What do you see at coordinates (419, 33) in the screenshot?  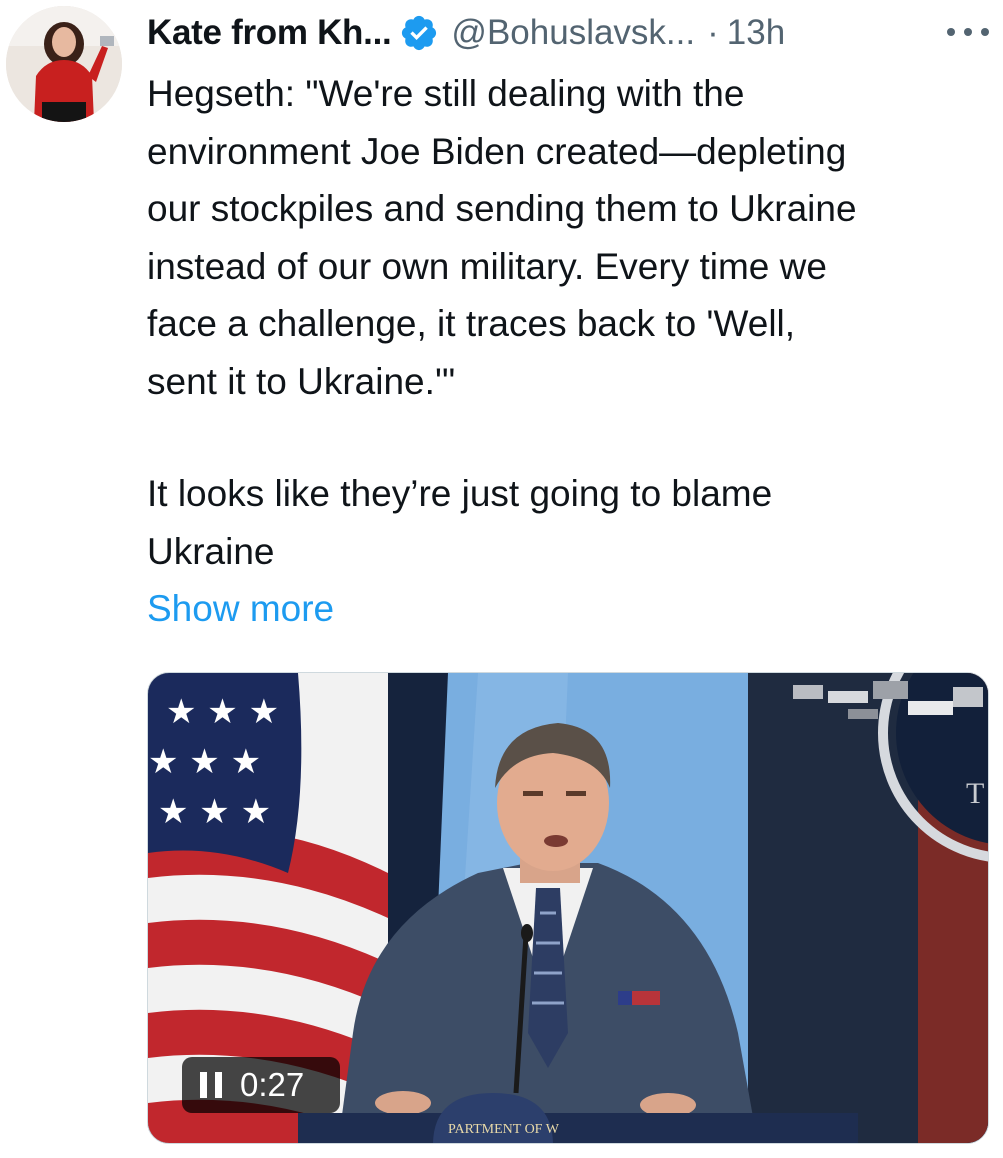 I see `verified-badge-icon` at bounding box center [419, 33].